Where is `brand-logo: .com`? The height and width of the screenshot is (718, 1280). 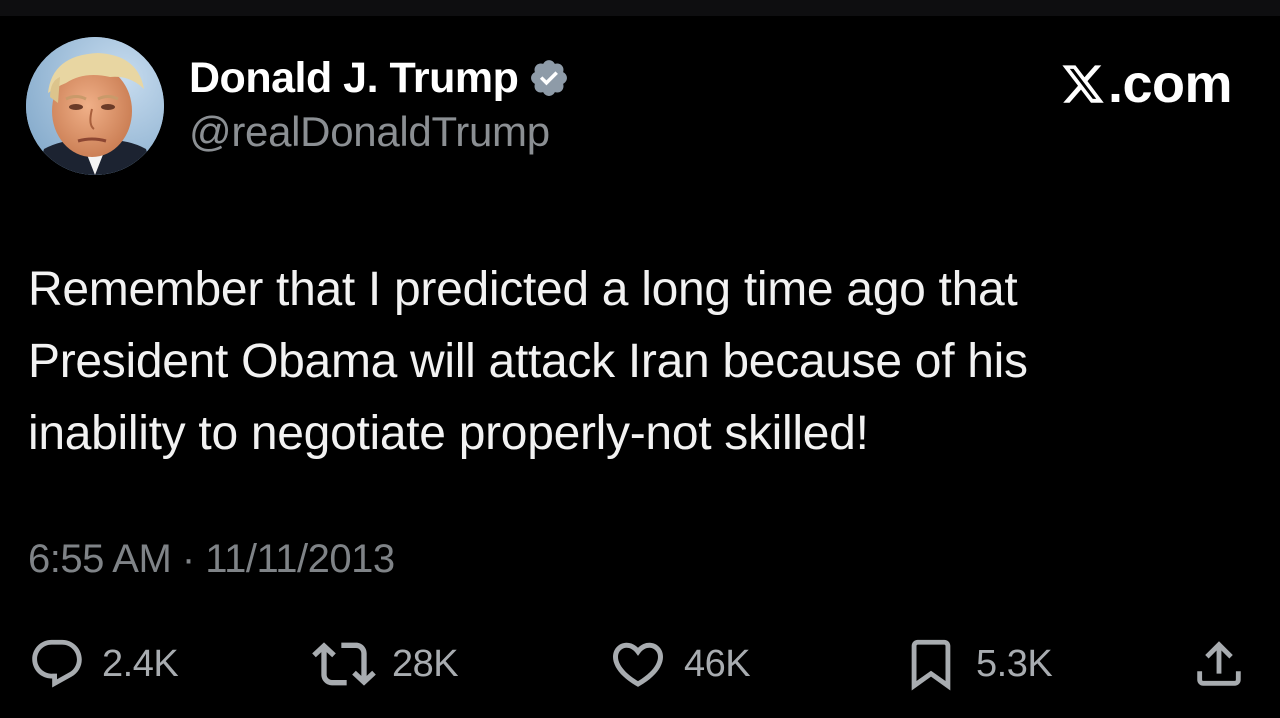
brand-logo: .com is located at coordinates (1146, 84).